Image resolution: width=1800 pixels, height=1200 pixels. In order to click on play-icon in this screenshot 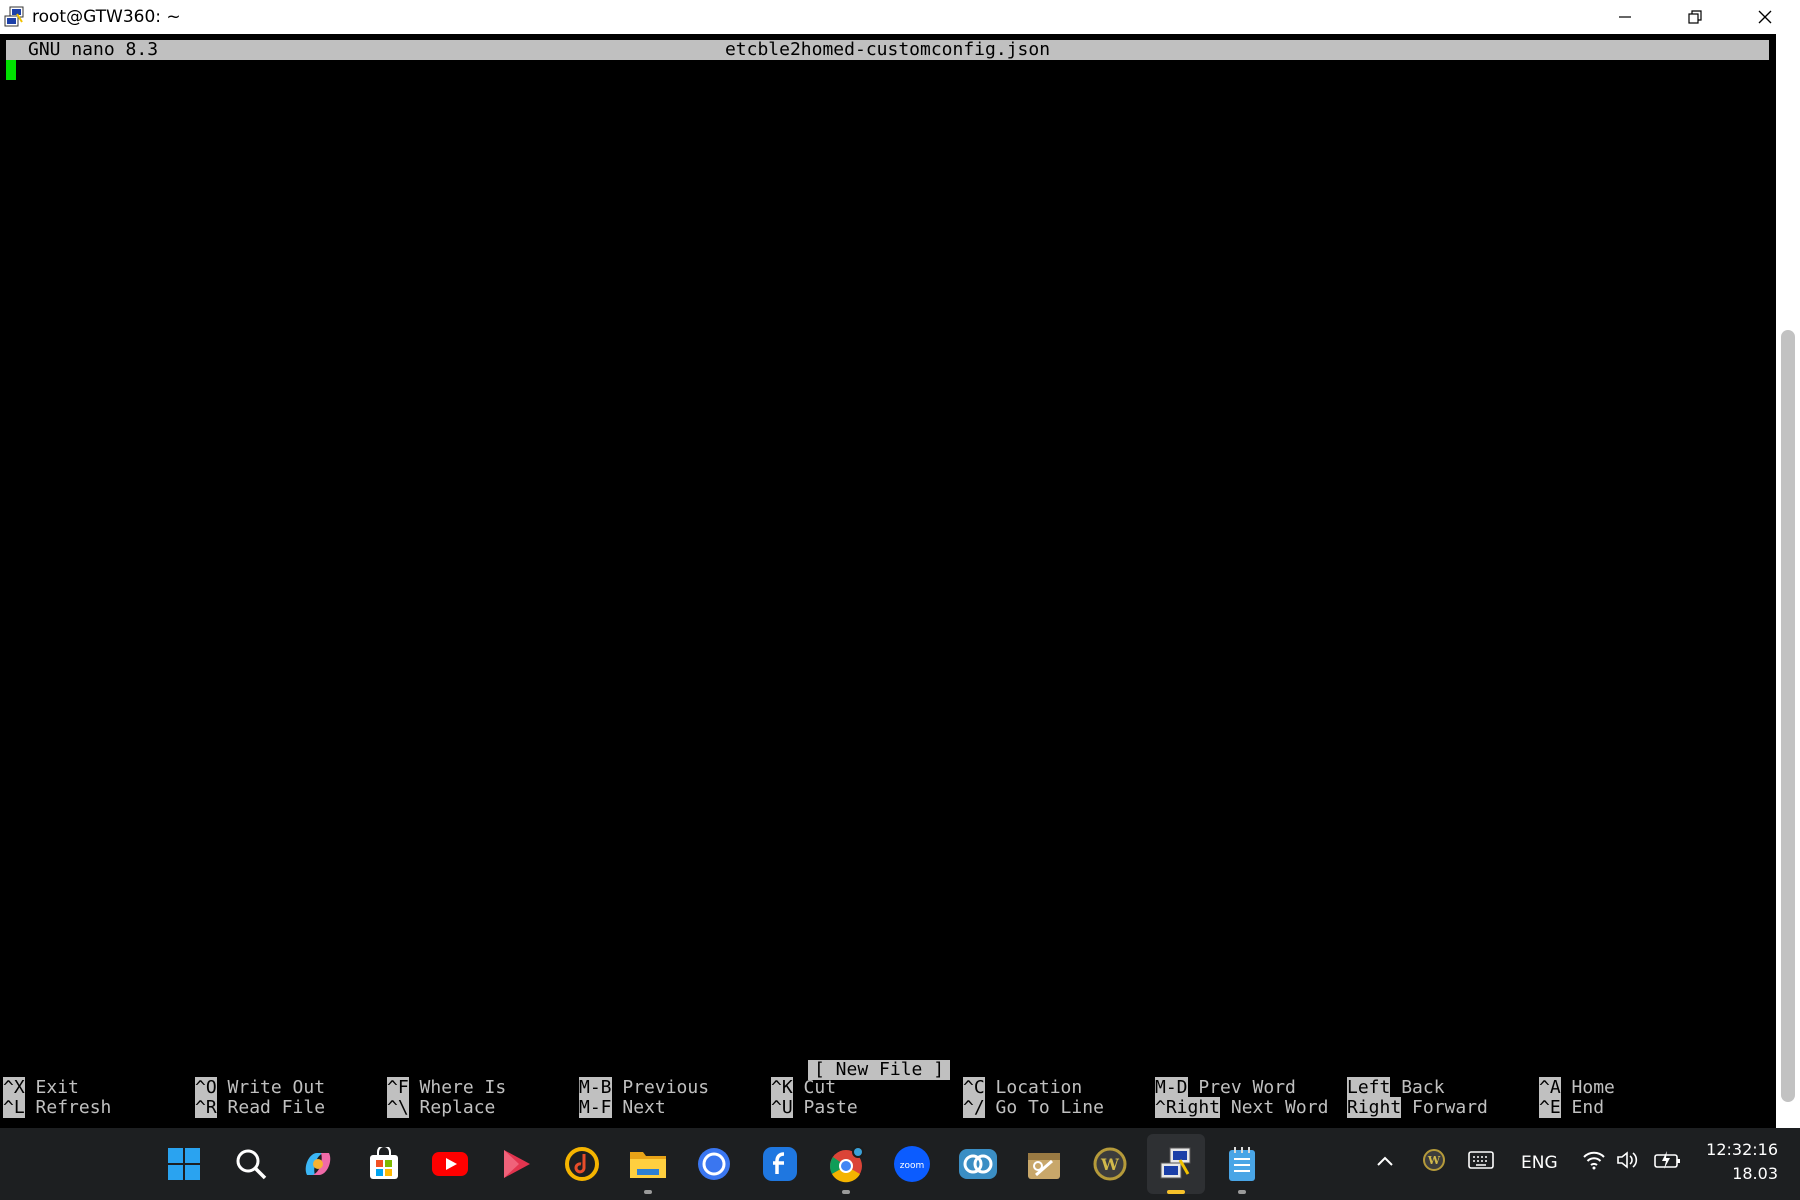, I will do `click(517, 1164)`.